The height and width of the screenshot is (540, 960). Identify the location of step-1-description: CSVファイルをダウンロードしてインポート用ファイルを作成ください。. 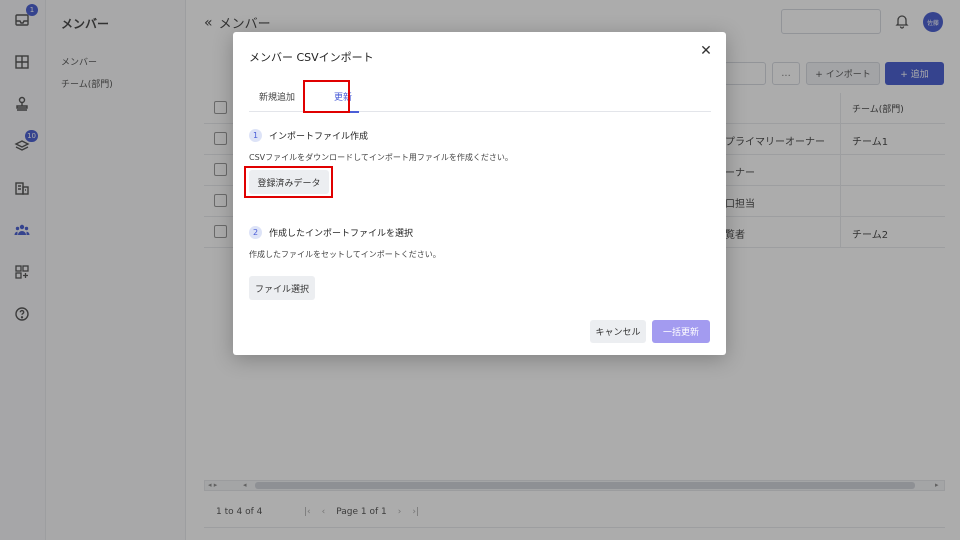
(381, 157).